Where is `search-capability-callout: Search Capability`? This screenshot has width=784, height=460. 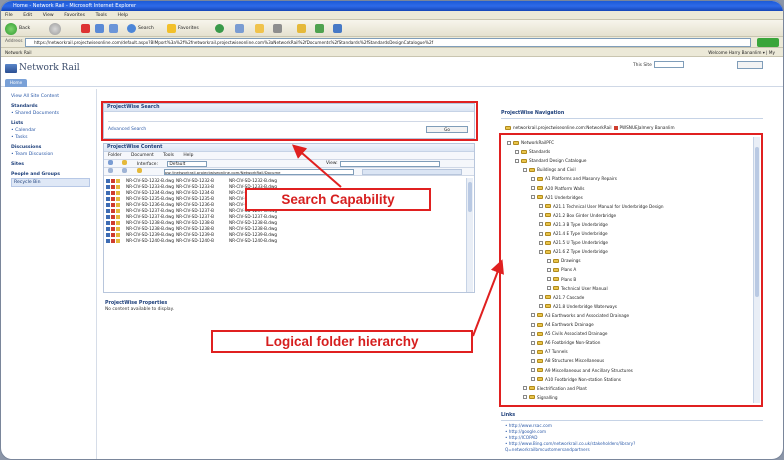 search-capability-callout: Search Capability is located at coordinates (338, 199).